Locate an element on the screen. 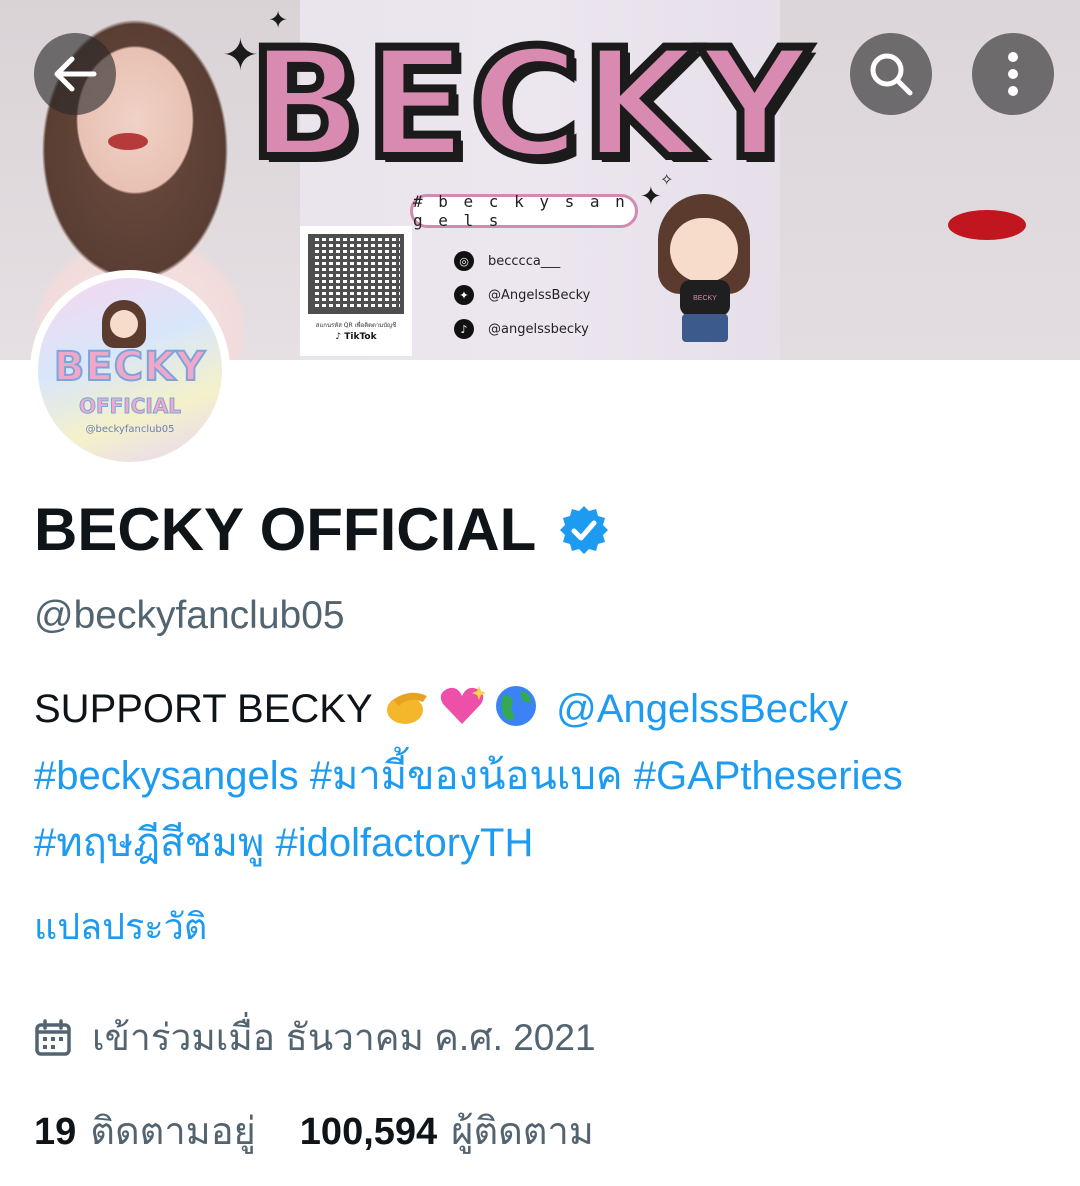 Image resolution: width=1080 pixels, height=1186 pixels. more-options-button is located at coordinates (1013, 74).